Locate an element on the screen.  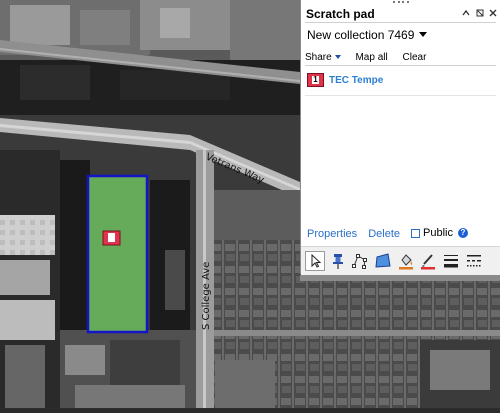
map-marker-number: 1 is located at coordinates (112, 238).